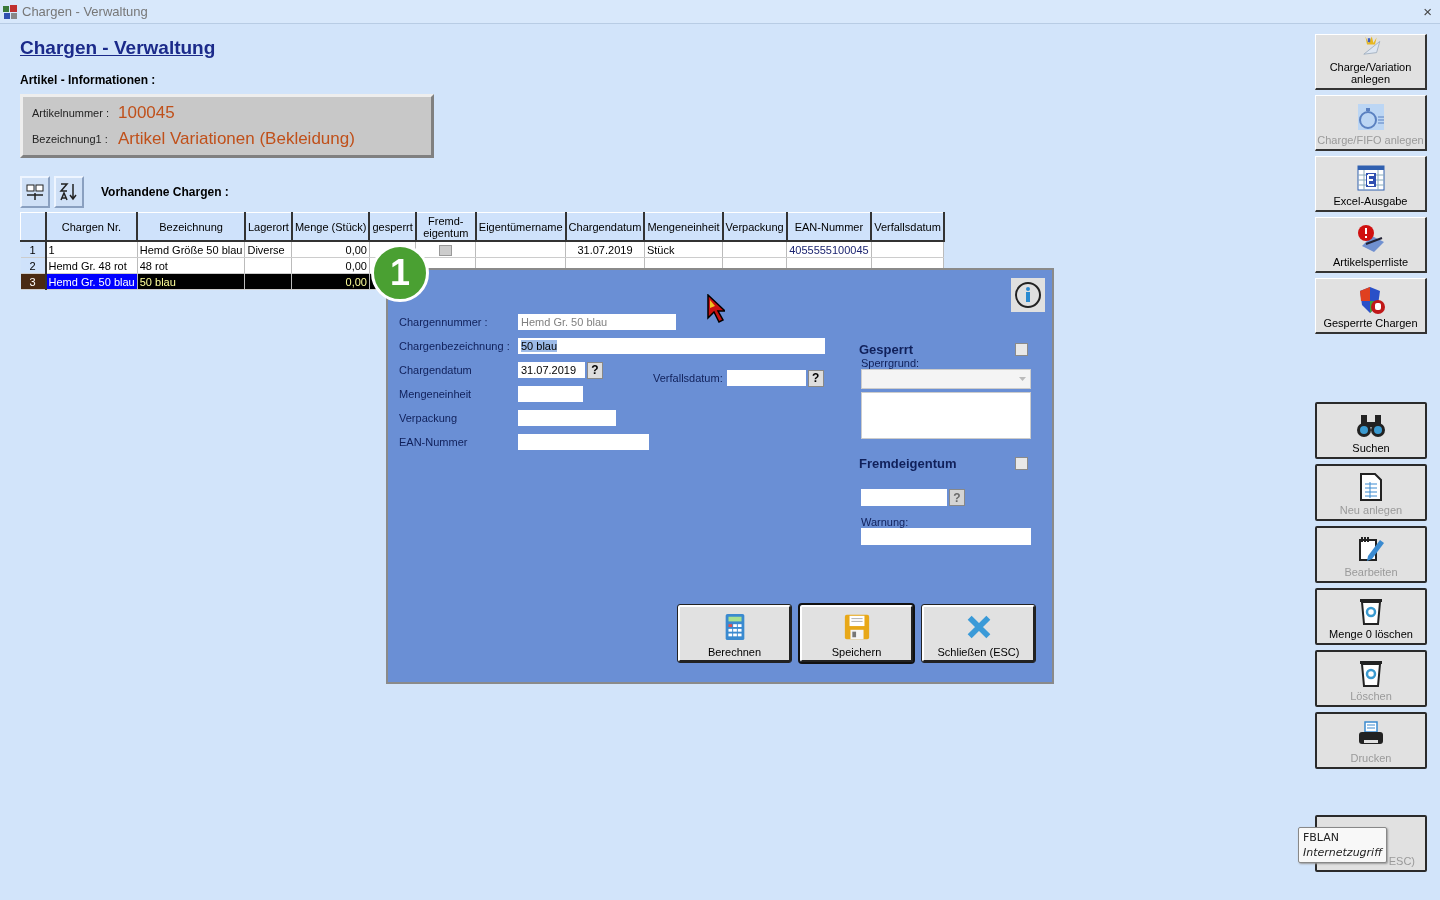  Describe the element at coordinates (908, 463) in the screenshot. I see `section-title: Fremdeigentum` at that location.